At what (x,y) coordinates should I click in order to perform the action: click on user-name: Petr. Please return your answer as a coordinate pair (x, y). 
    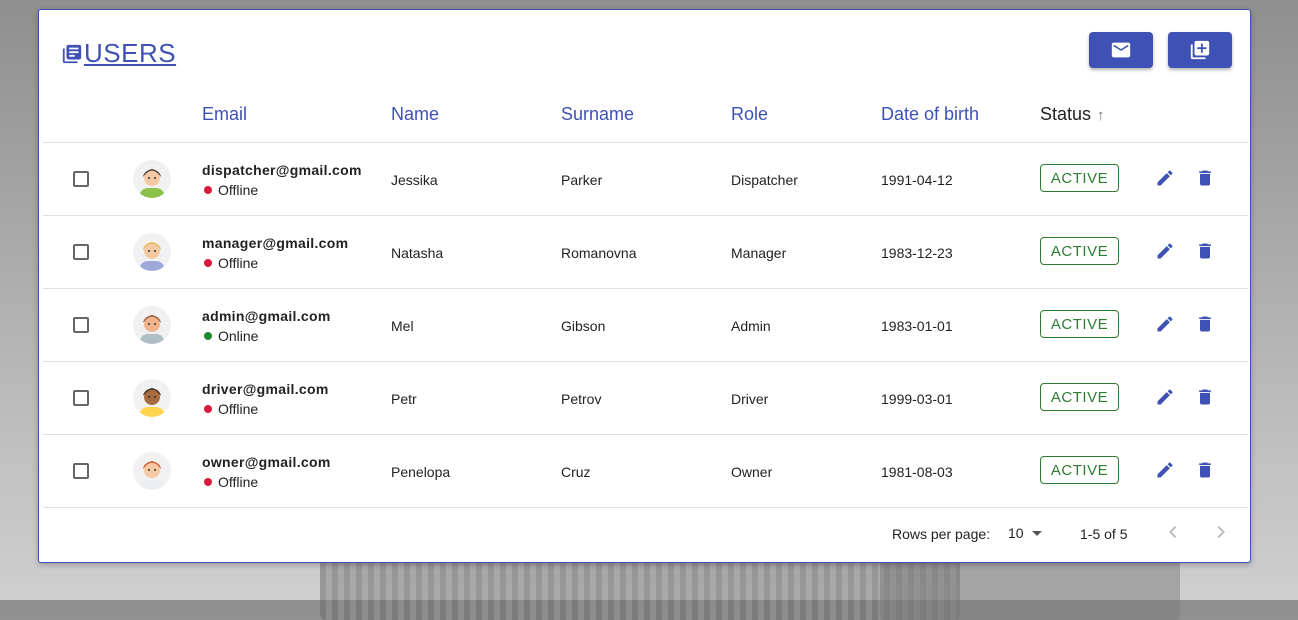
    Looking at the image, I should click on (404, 399).